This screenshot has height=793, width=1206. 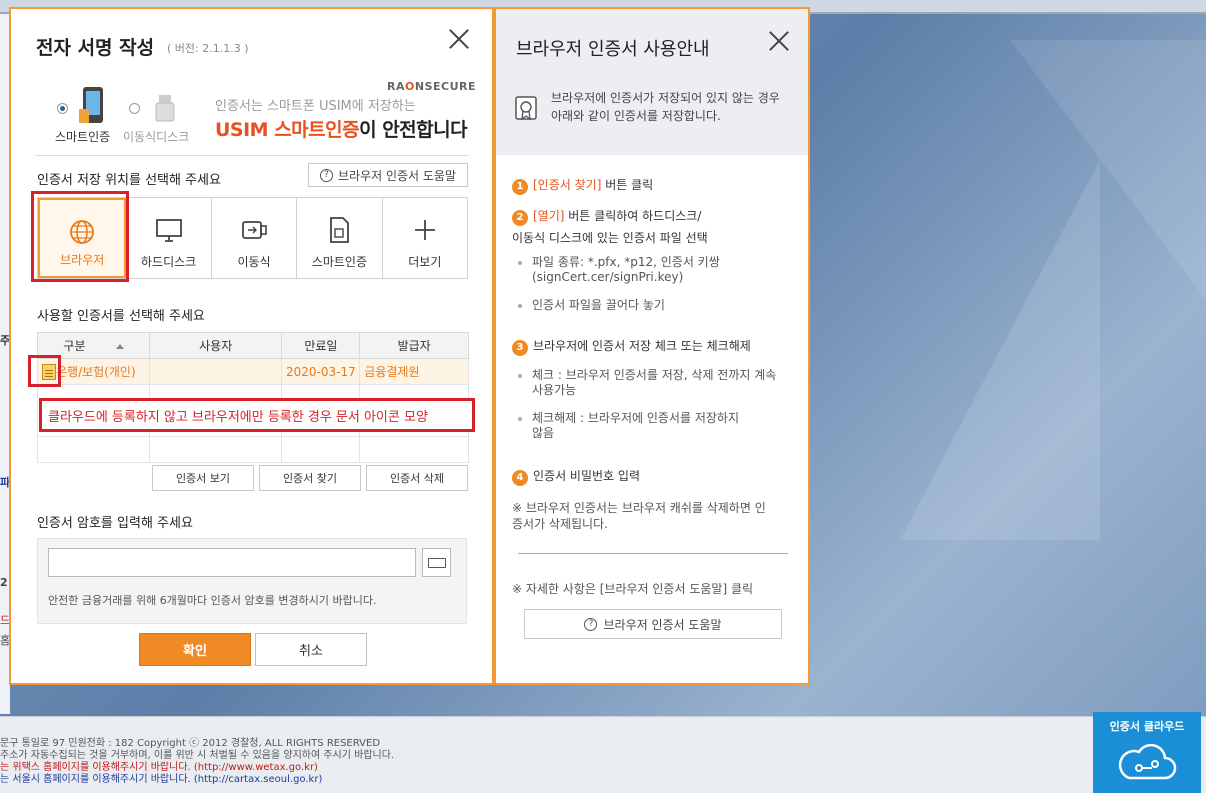 I want to click on dialog-close-icon, so click(x=459, y=39).